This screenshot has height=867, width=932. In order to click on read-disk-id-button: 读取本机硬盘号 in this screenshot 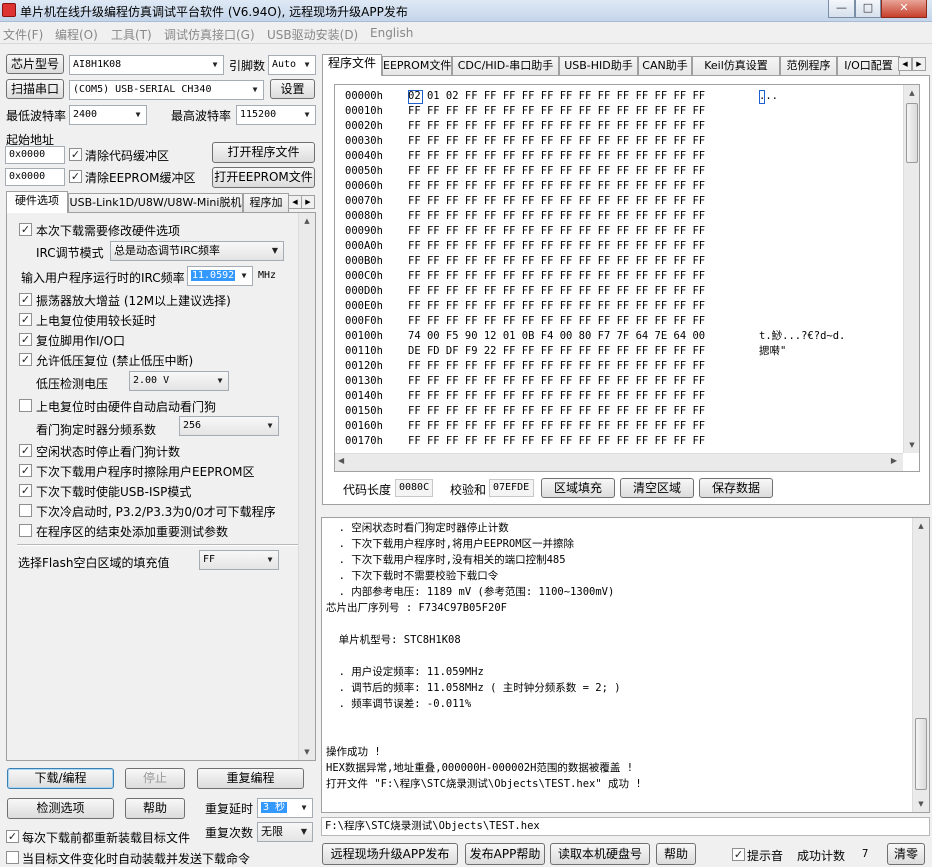, I will do `click(600, 854)`.